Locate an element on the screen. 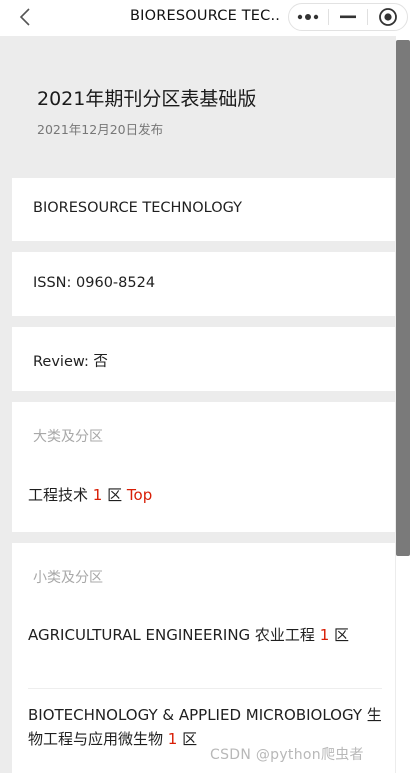  major-category-name: 工程技术 is located at coordinates (58, 495).